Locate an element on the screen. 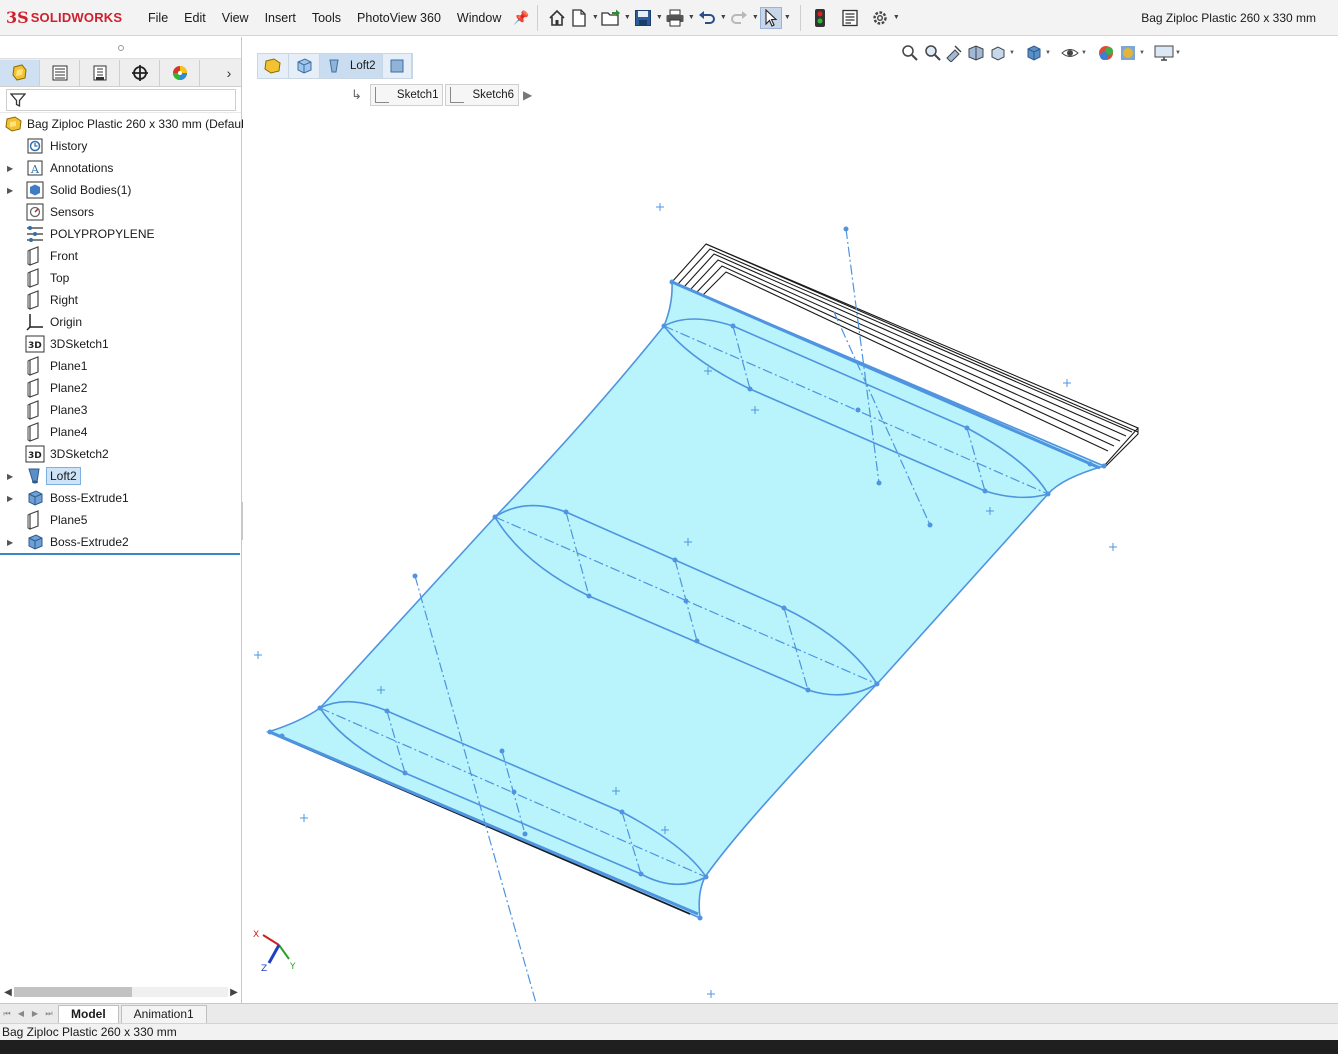 The image size is (1338, 1054). tab-featuremanager is located at coordinates (20, 72).